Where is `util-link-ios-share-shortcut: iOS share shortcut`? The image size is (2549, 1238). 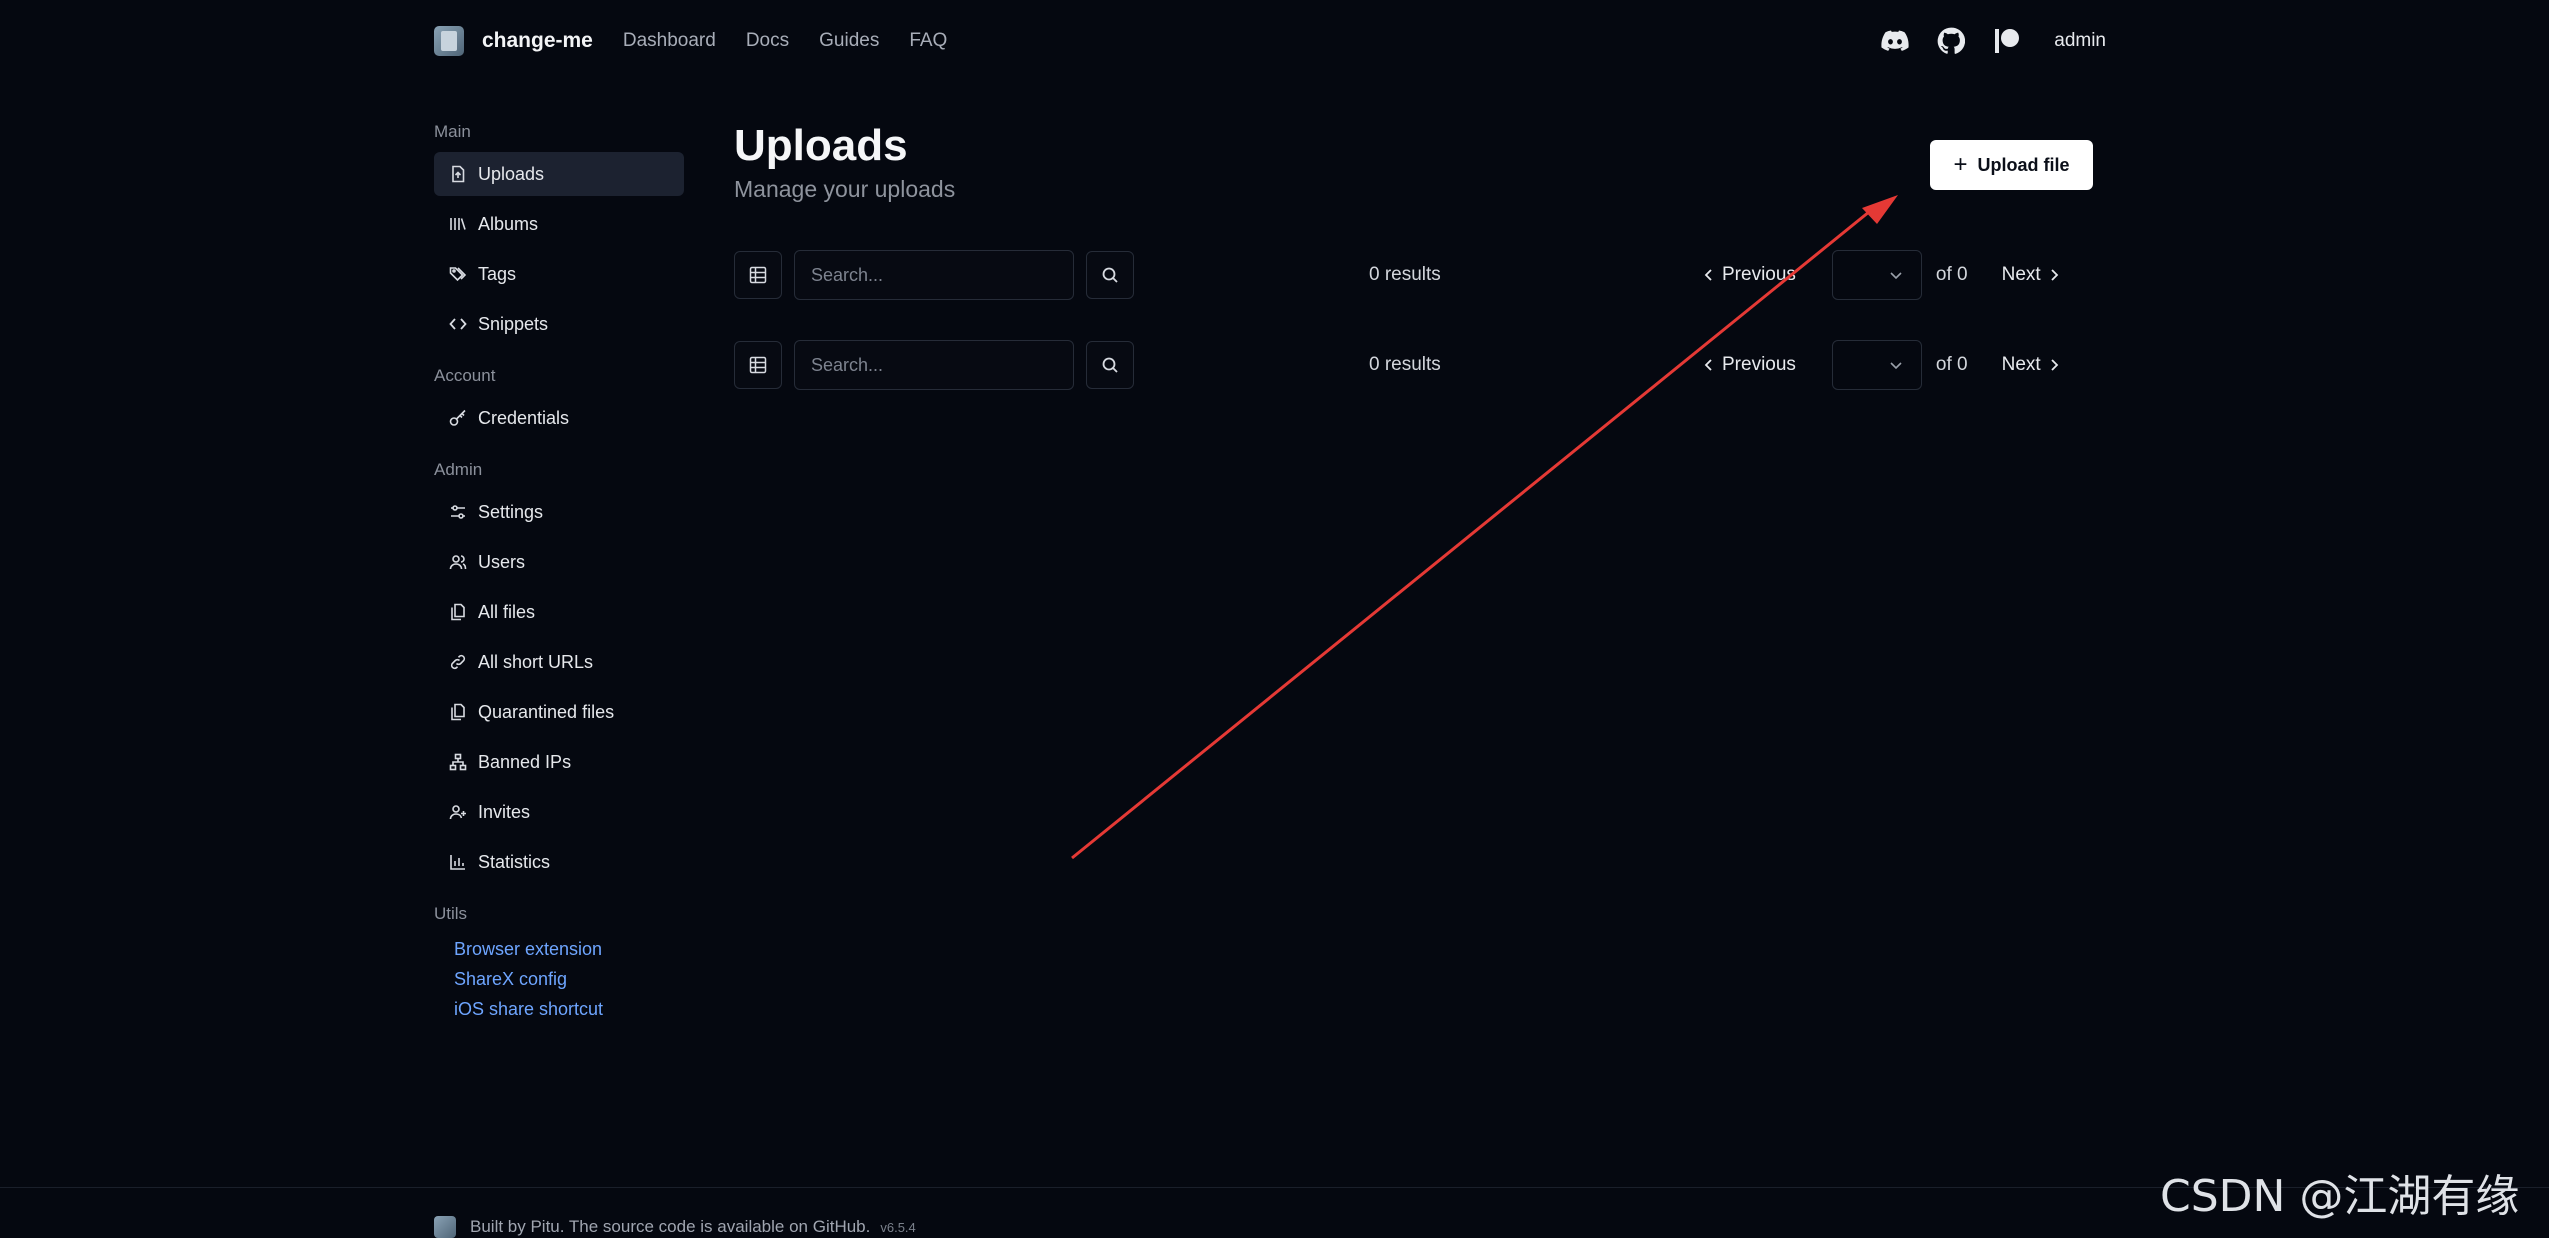 util-link-ios-share-shortcut: iOS share shortcut is located at coordinates (559, 1009).